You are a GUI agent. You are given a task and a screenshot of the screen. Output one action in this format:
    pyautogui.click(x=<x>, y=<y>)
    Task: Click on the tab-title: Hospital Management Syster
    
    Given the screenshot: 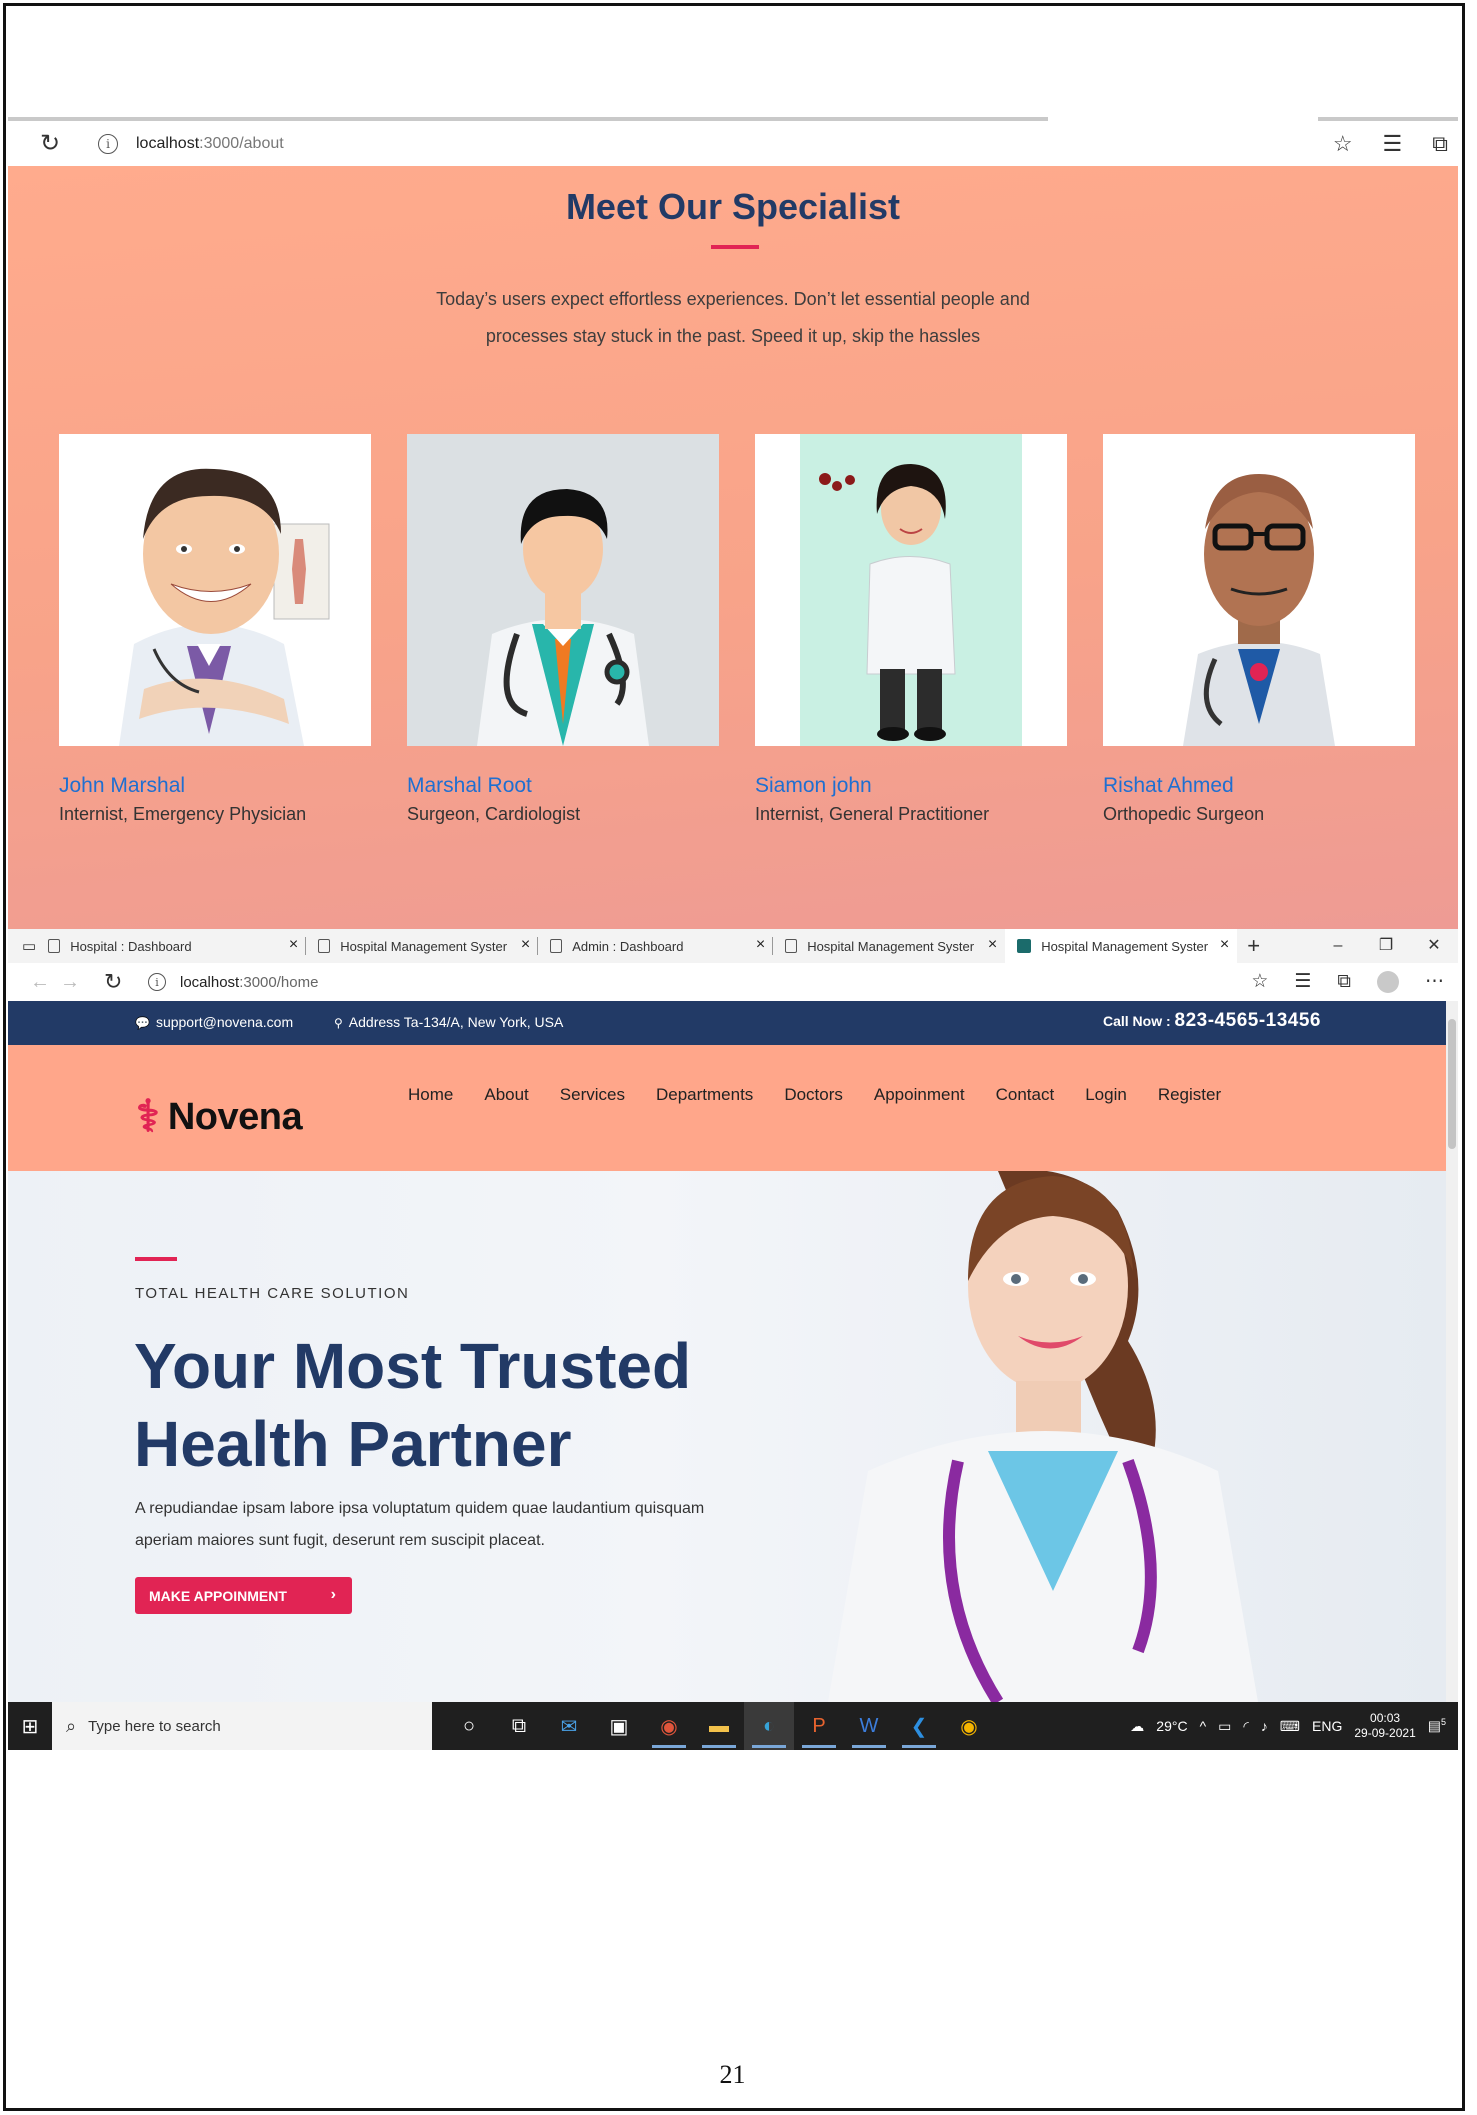 What is the action you would take?
    pyautogui.click(x=891, y=946)
    